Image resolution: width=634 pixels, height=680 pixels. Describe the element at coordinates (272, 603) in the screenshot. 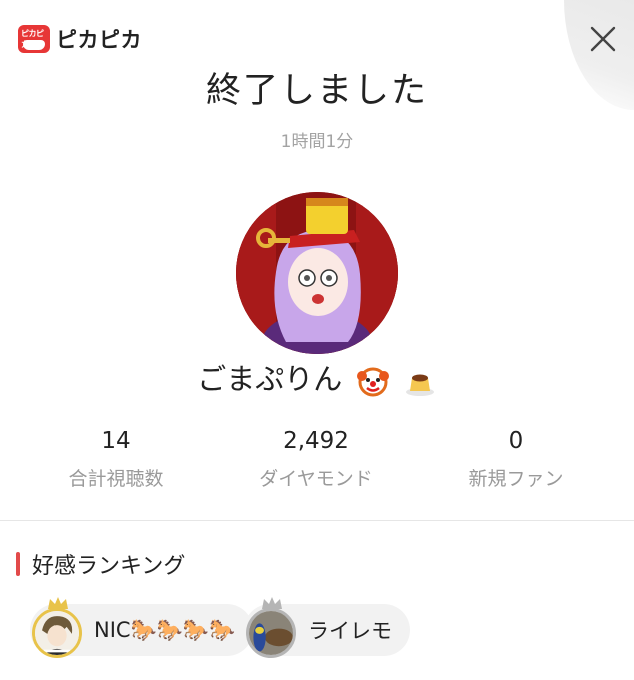

I see `silver-crown-icon` at that location.